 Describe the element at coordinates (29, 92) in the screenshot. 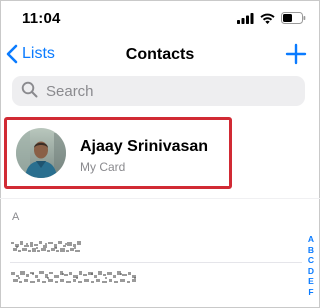

I see `search-icon` at that location.